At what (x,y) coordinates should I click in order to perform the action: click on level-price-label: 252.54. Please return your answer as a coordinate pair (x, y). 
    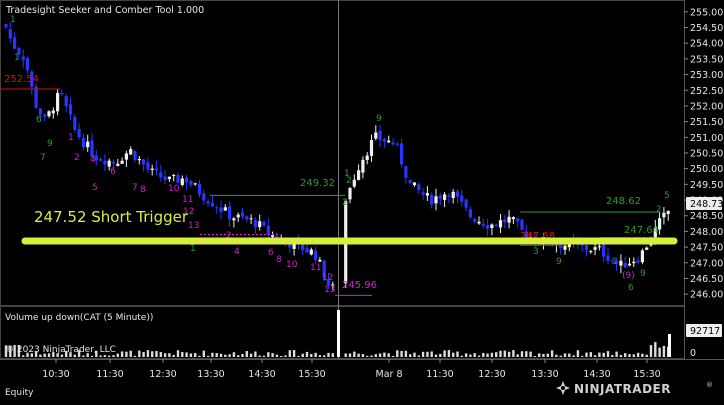
    Looking at the image, I should click on (21, 79).